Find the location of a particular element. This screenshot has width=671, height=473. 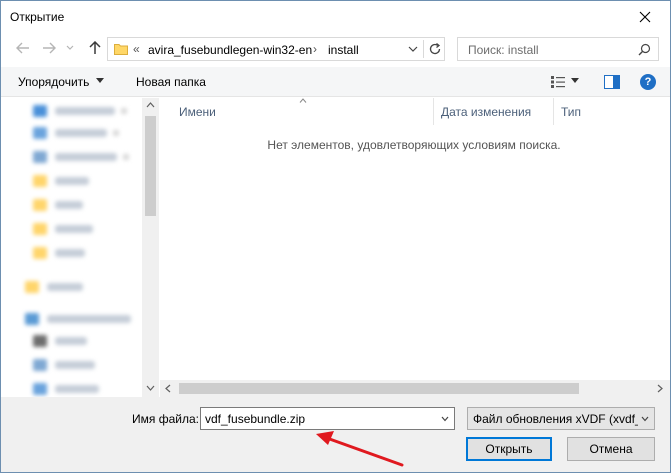

open-button: Открыть is located at coordinates (509, 449).